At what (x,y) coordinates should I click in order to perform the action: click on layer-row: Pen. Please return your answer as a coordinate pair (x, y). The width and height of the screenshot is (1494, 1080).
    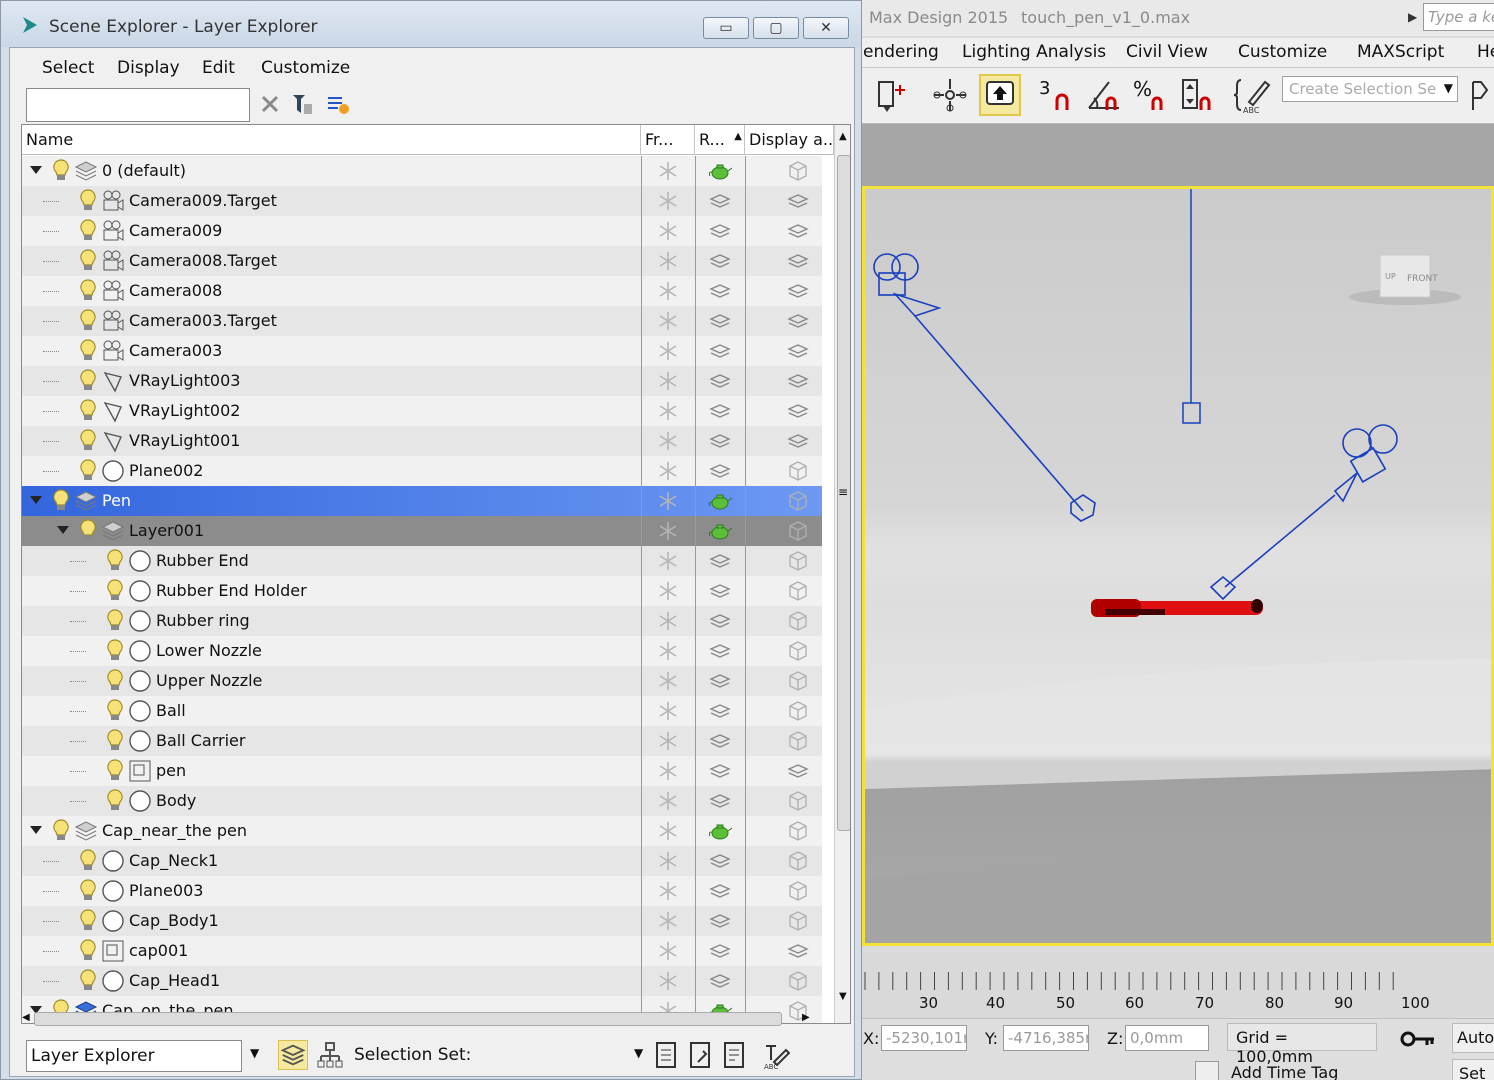
    Looking at the image, I should click on (422, 501).